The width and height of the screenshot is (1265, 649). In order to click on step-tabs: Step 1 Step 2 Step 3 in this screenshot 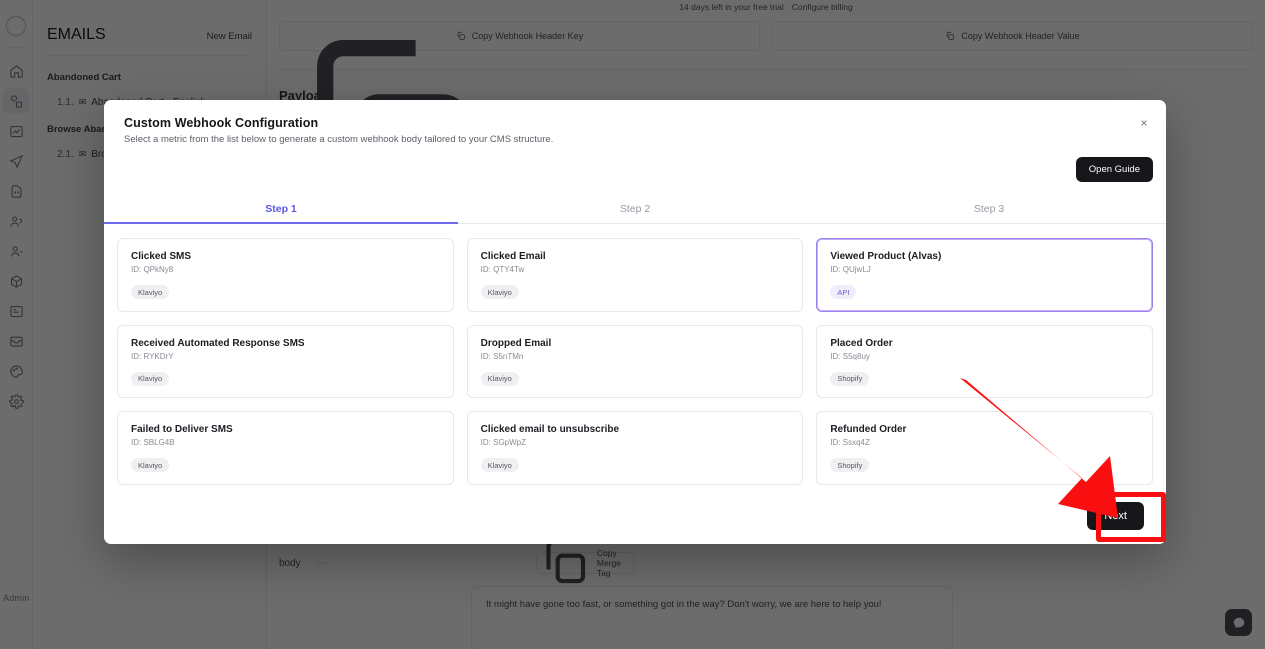, I will do `click(635, 213)`.